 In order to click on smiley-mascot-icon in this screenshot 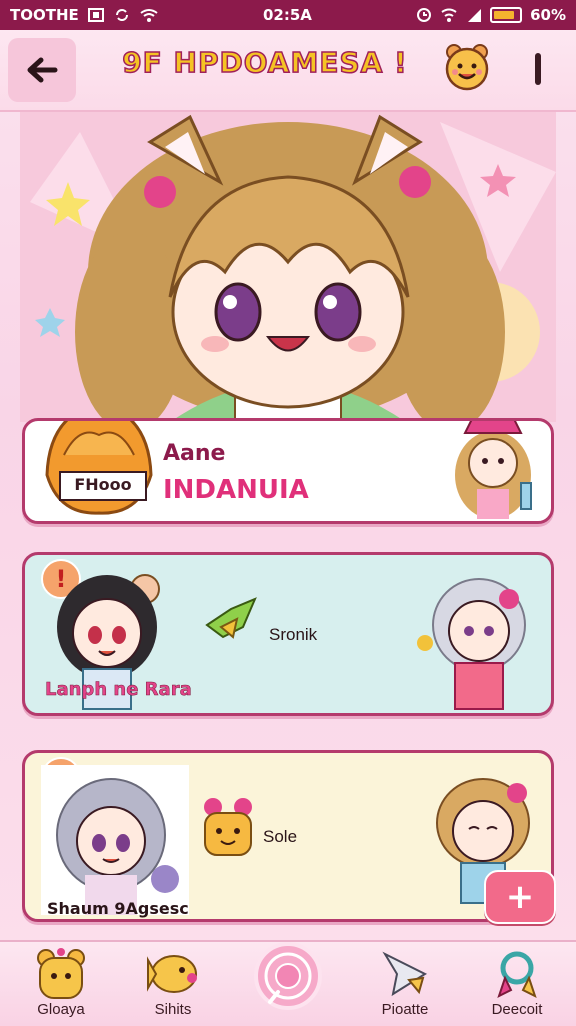, I will do `click(467, 67)`.